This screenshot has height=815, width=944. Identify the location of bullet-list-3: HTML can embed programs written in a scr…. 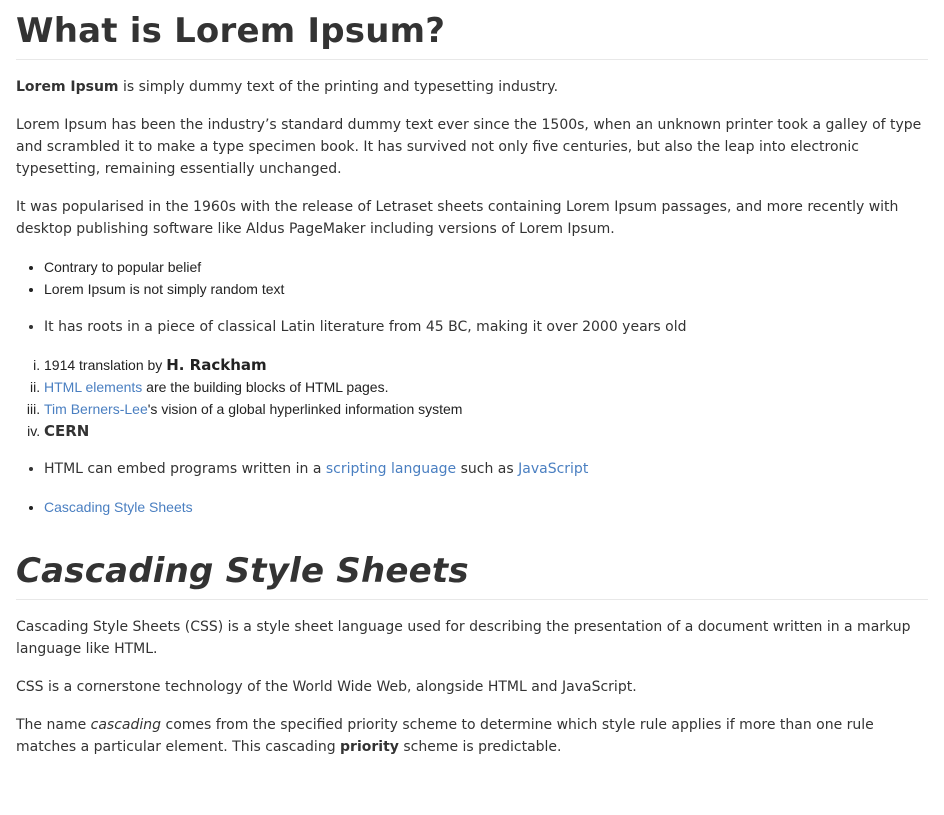
(472, 469).